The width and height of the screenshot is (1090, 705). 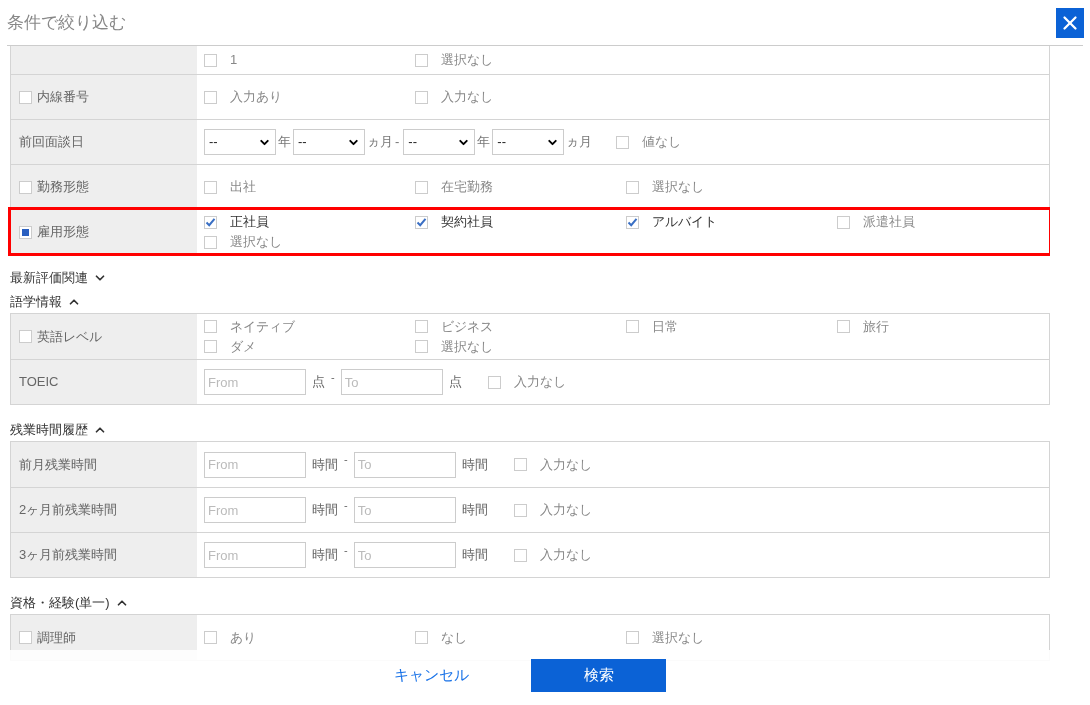 What do you see at coordinates (68, 510) in the screenshot?
I see `row-label: 2ヶ月前残業時間` at bounding box center [68, 510].